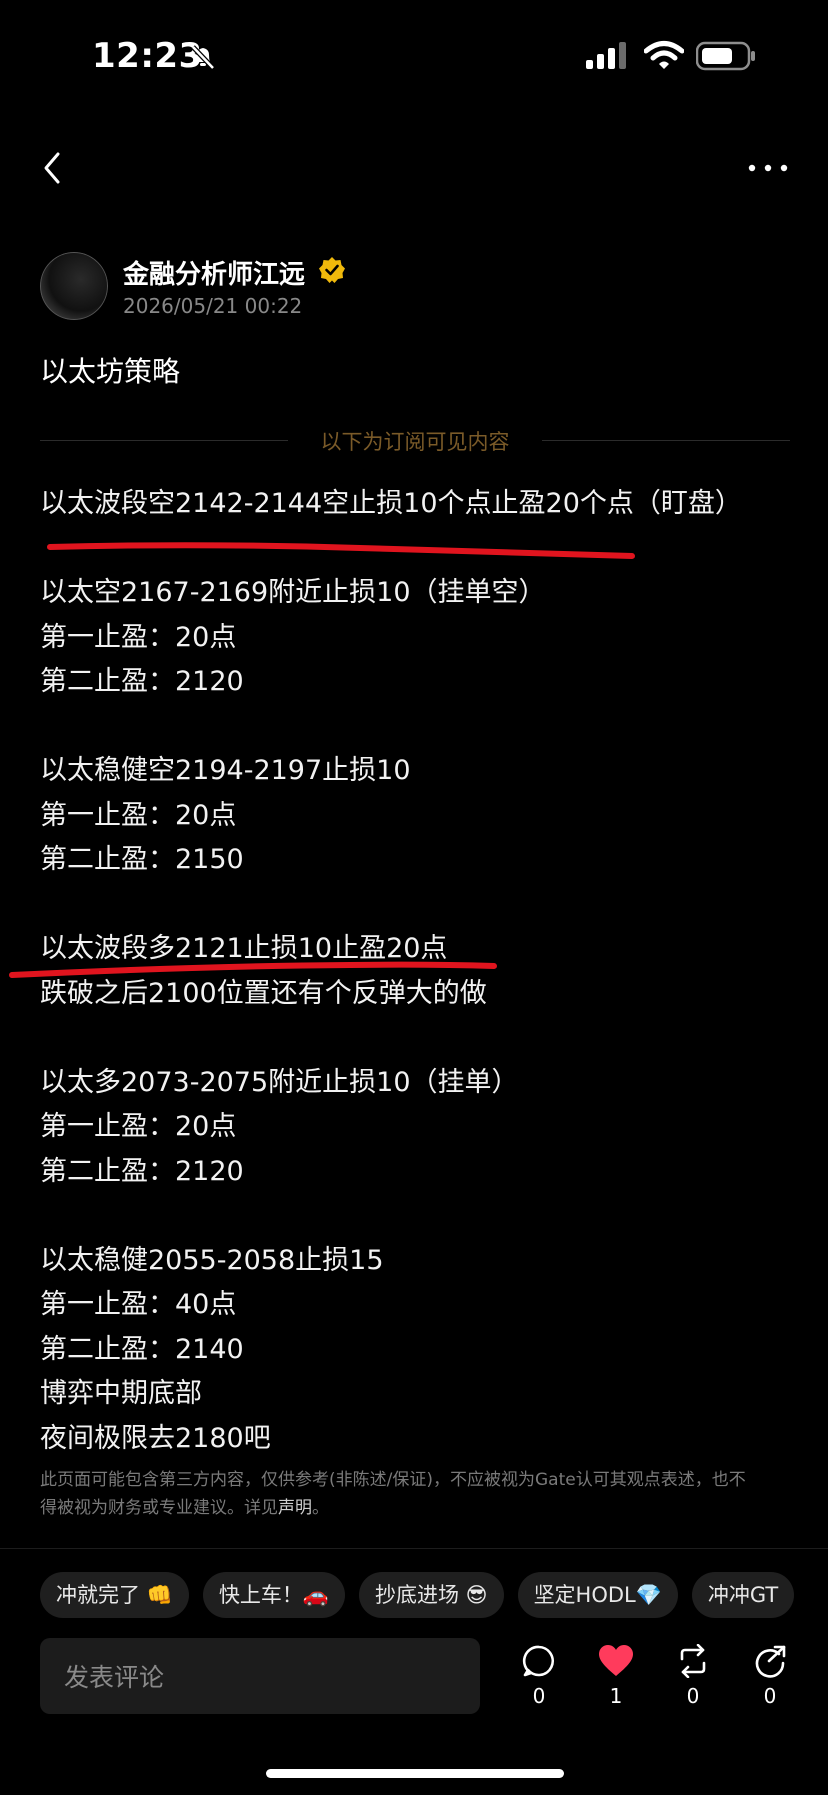 The height and width of the screenshot is (1795, 828). What do you see at coordinates (212, 1260) in the screenshot?
I see `post-line: 以太稳健2055-2058止损15` at bounding box center [212, 1260].